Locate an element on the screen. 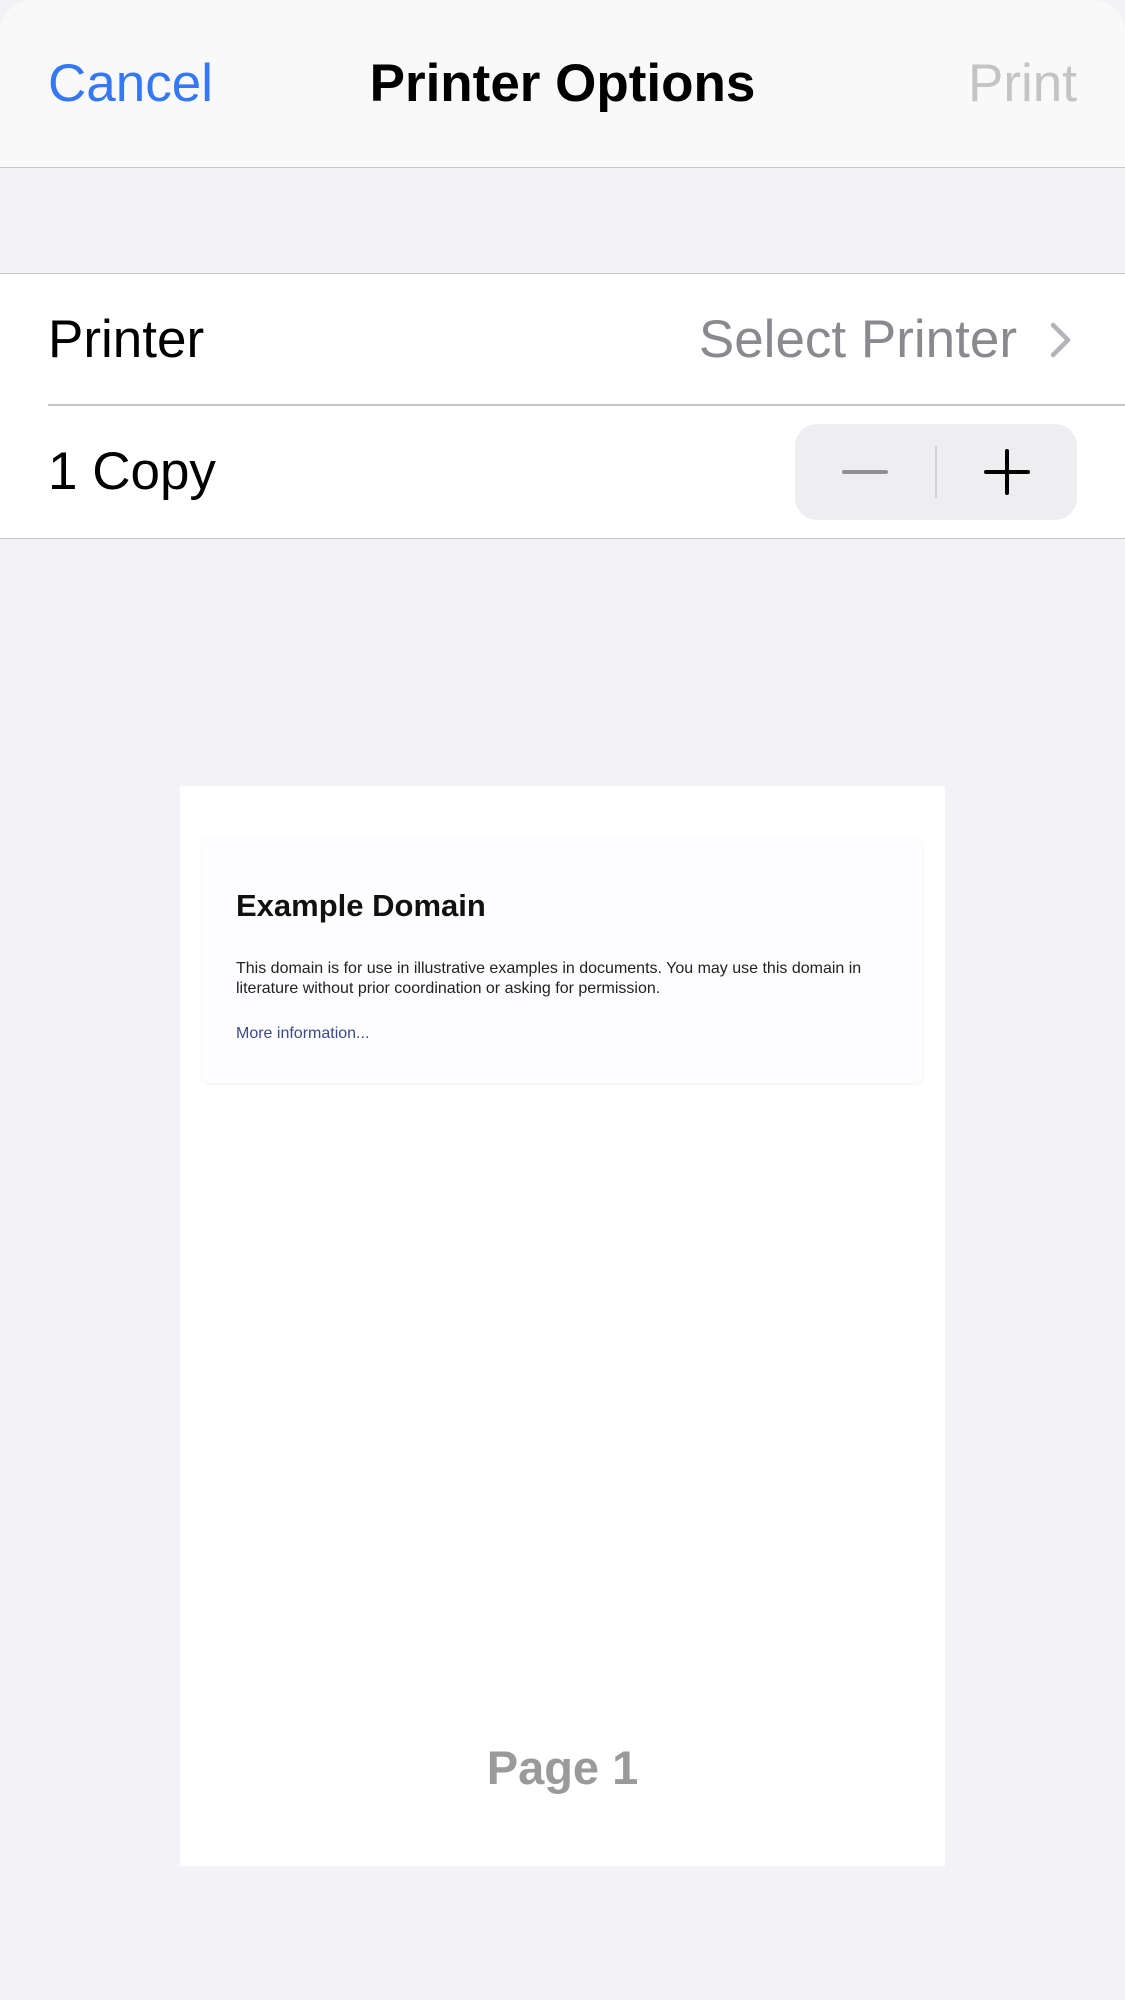  copies-row: 1 Copy is located at coordinates (562, 471).